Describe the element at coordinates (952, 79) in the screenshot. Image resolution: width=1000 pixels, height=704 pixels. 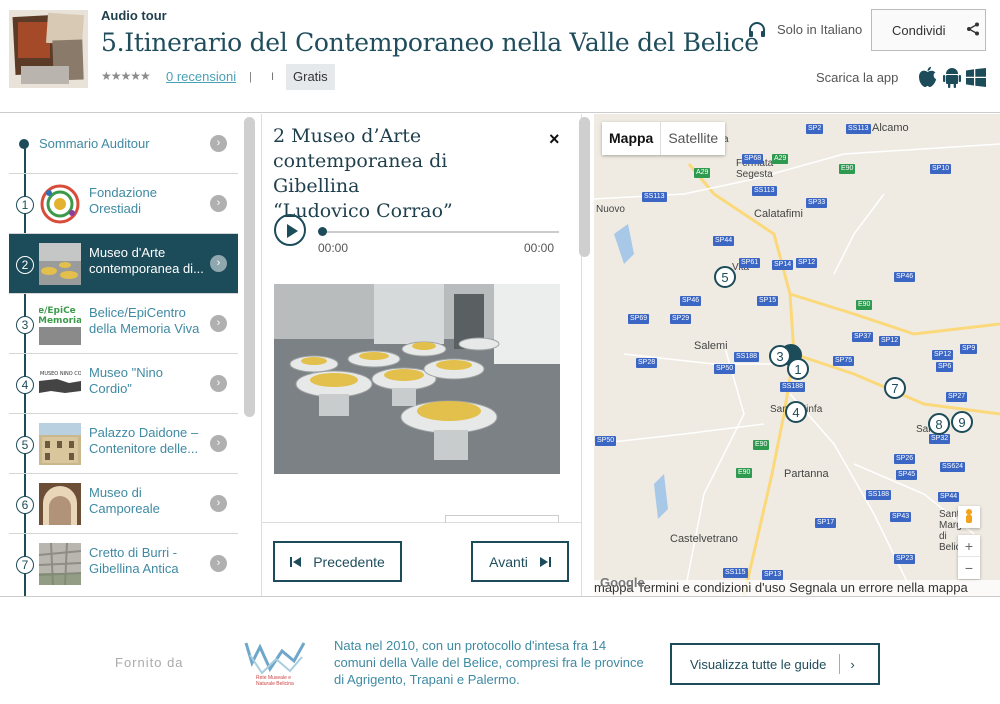
I see `android-icon` at that location.